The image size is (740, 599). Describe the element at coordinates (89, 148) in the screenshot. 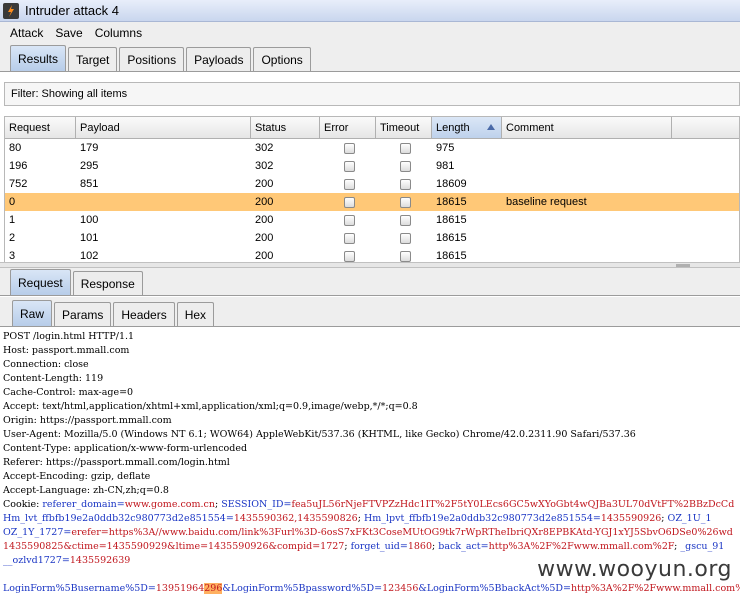

I see `cell-payload: 179` at that location.